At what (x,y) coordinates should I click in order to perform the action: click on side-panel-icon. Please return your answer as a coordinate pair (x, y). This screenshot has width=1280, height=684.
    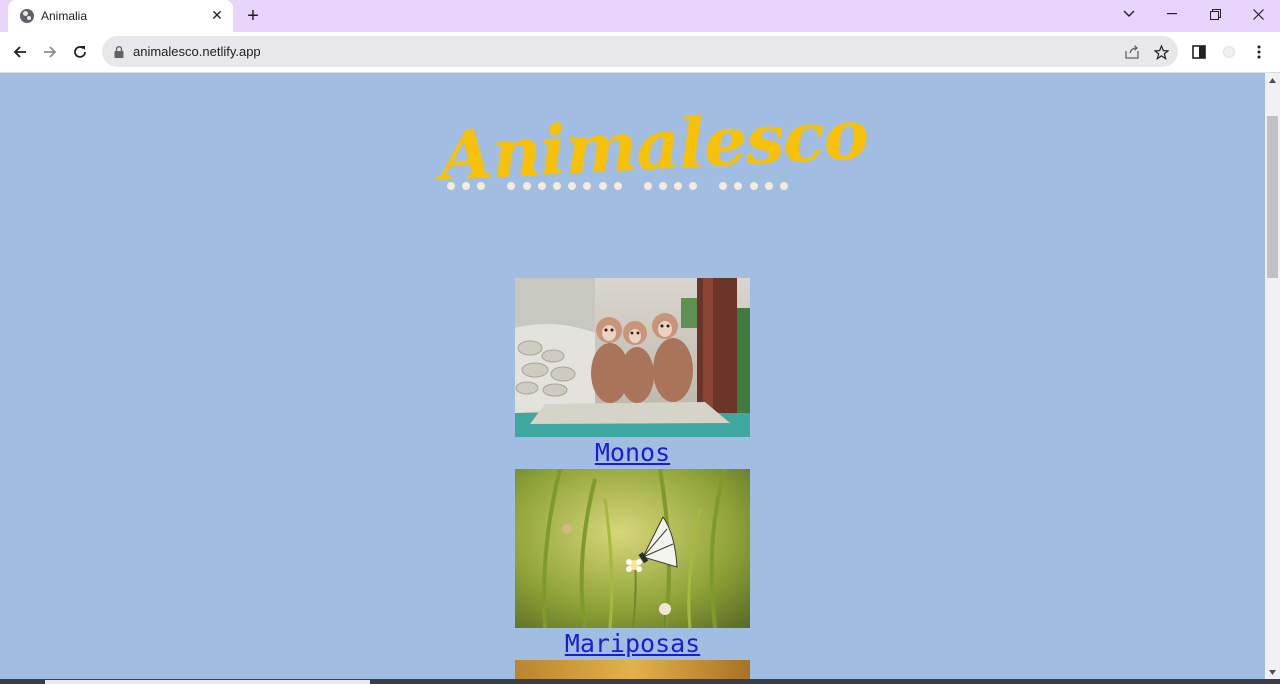
    Looking at the image, I should click on (1199, 52).